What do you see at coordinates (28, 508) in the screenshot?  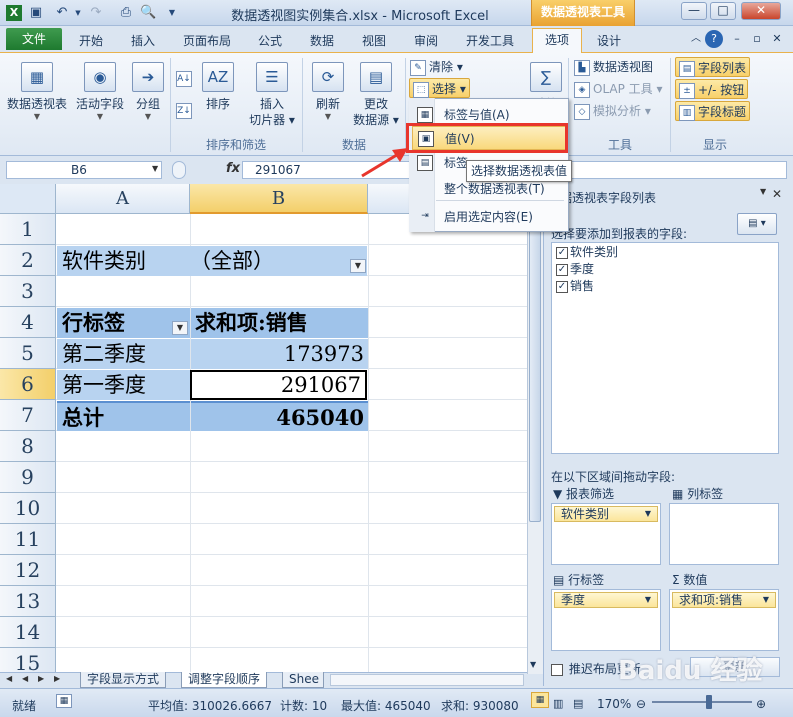 I see `row-header: 10` at bounding box center [28, 508].